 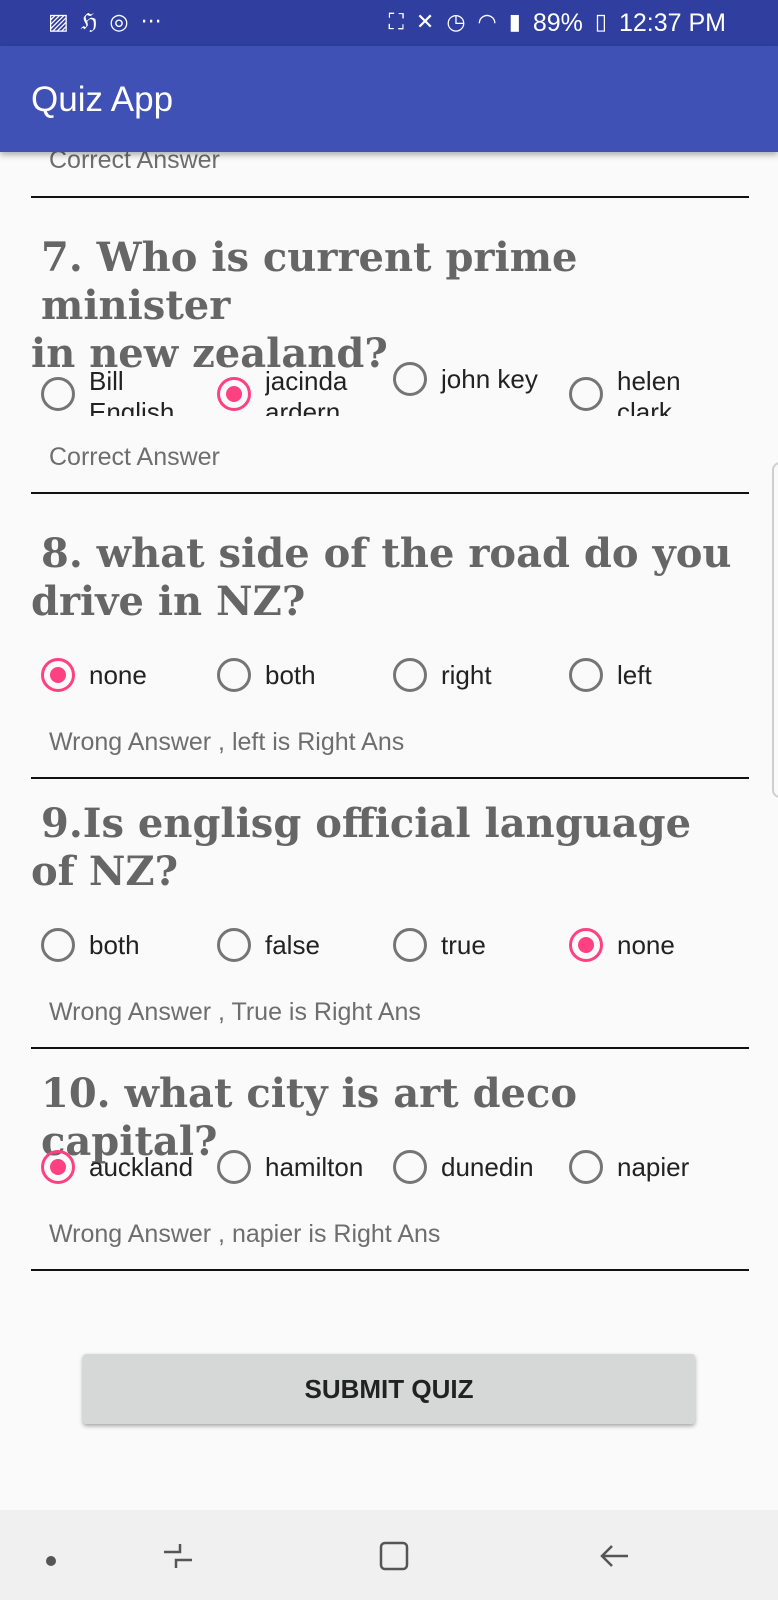 What do you see at coordinates (58, 22) in the screenshot?
I see `gallery-icon: ▨` at bounding box center [58, 22].